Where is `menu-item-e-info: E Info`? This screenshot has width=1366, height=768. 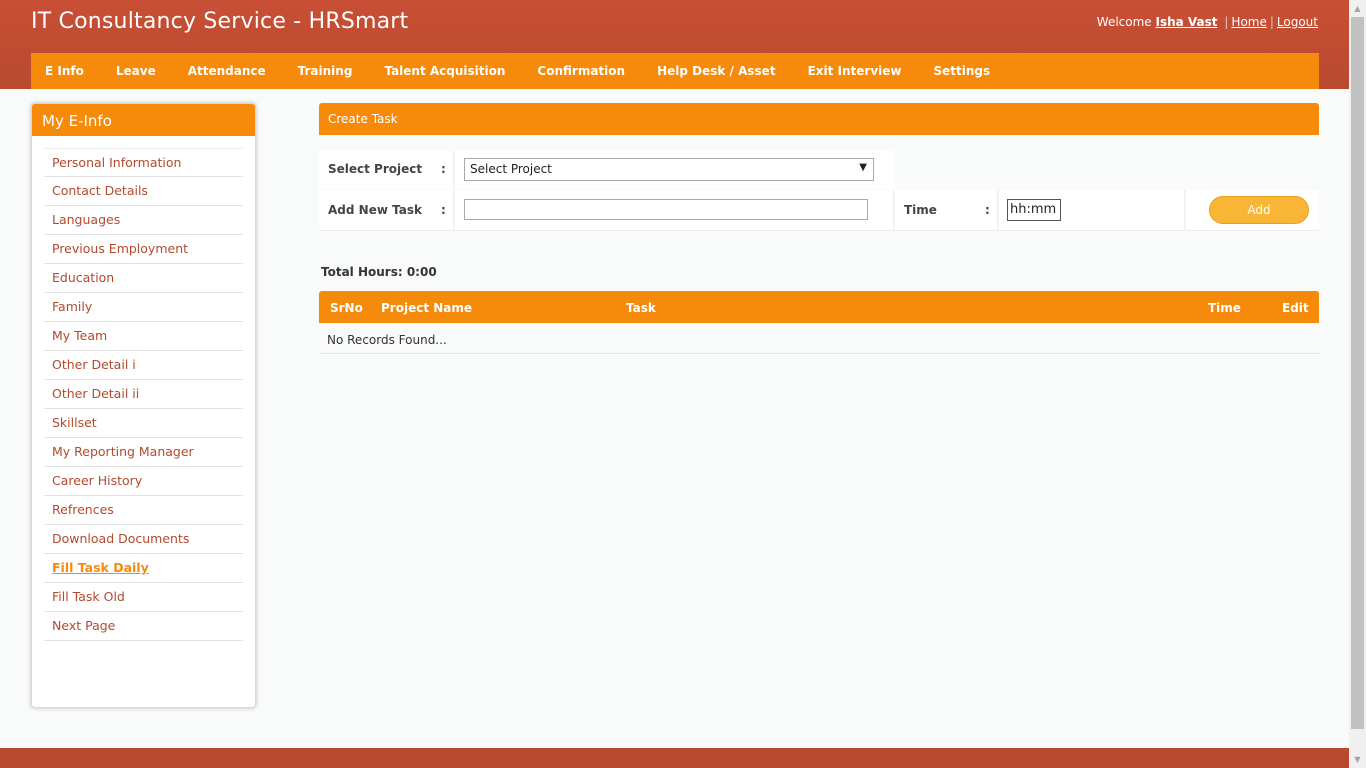
menu-item-e-info: E Info is located at coordinates (65, 71).